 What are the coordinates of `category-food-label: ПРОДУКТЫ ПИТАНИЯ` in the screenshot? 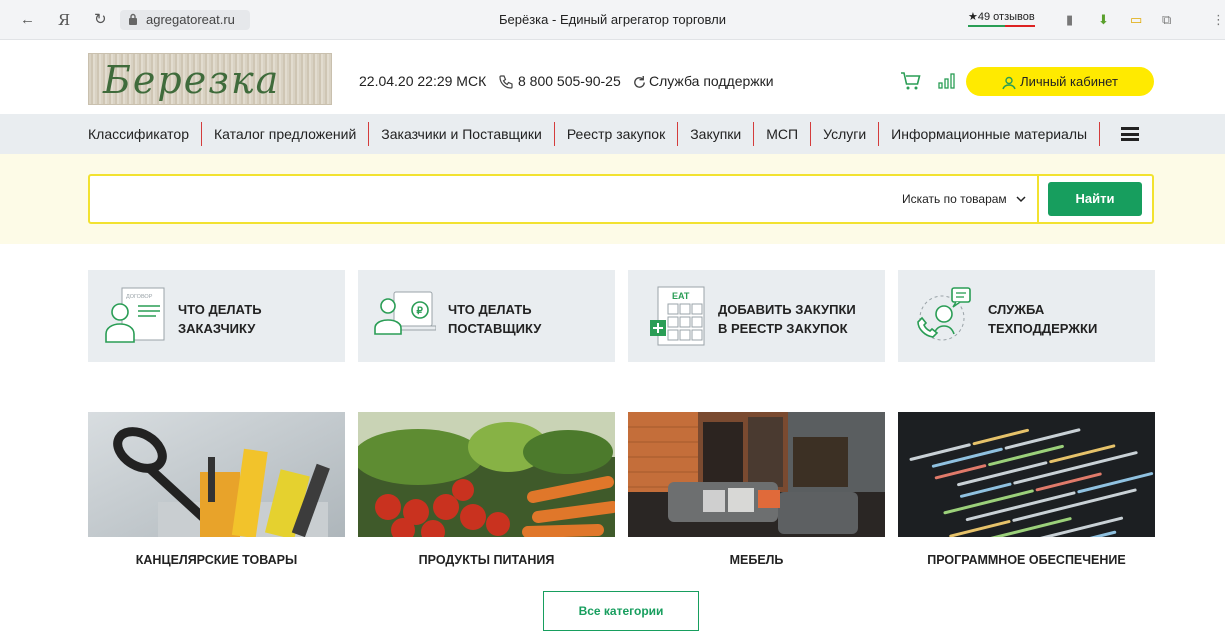 It's located at (486, 560).